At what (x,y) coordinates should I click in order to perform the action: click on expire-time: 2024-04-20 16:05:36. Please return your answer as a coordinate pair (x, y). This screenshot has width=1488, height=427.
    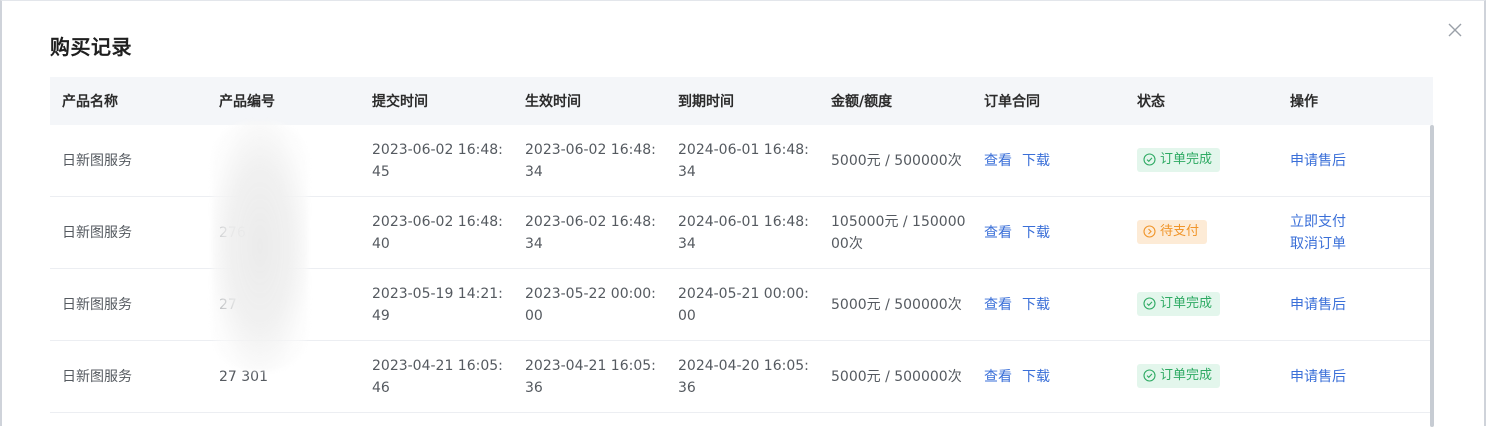
    Looking at the image, I should click on (743, 376).